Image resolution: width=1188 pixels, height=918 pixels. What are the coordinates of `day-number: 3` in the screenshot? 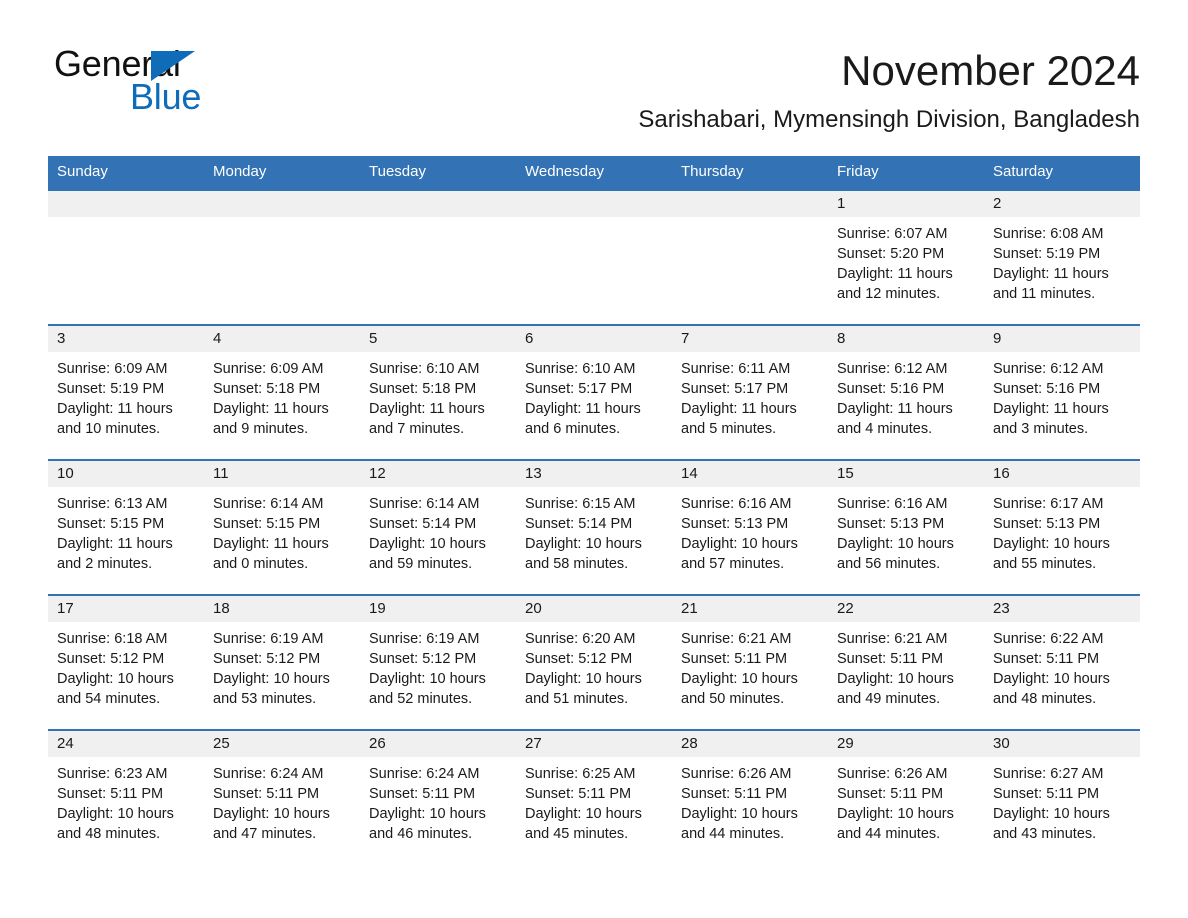 It's located at (126, 339).